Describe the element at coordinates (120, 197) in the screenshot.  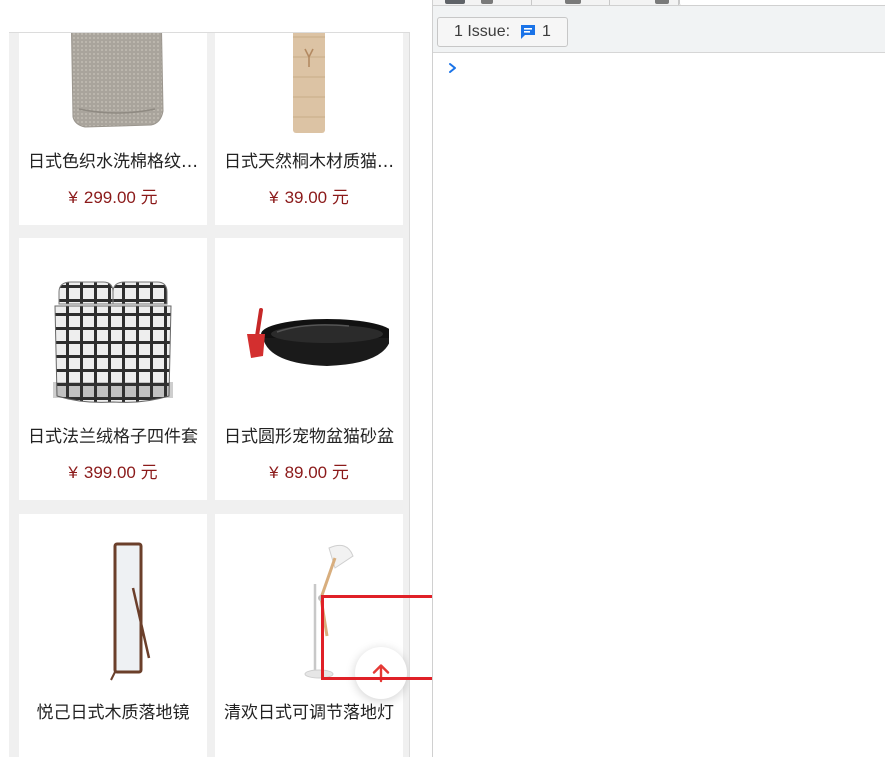
I see `price-value: 299.00 元` at that location.